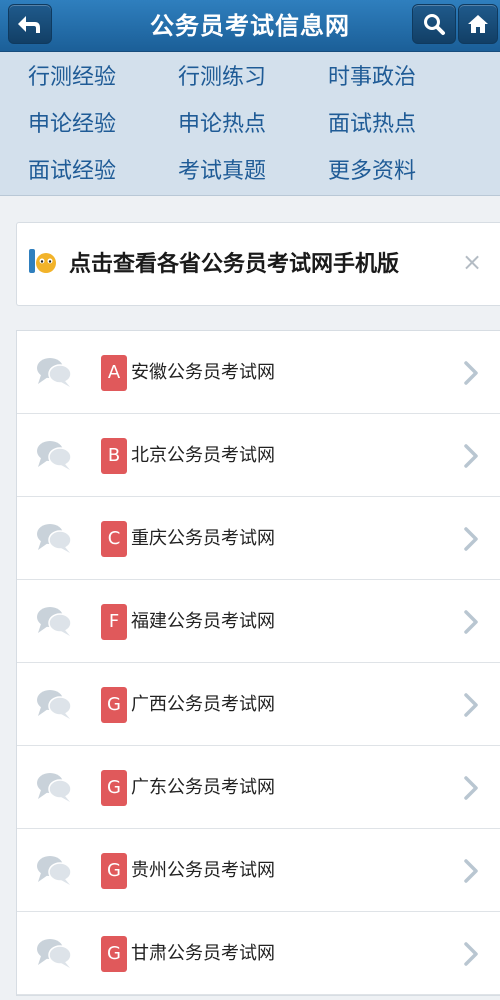  I want to click on province-name: 重庆公务员考试网, so click(203, 538).